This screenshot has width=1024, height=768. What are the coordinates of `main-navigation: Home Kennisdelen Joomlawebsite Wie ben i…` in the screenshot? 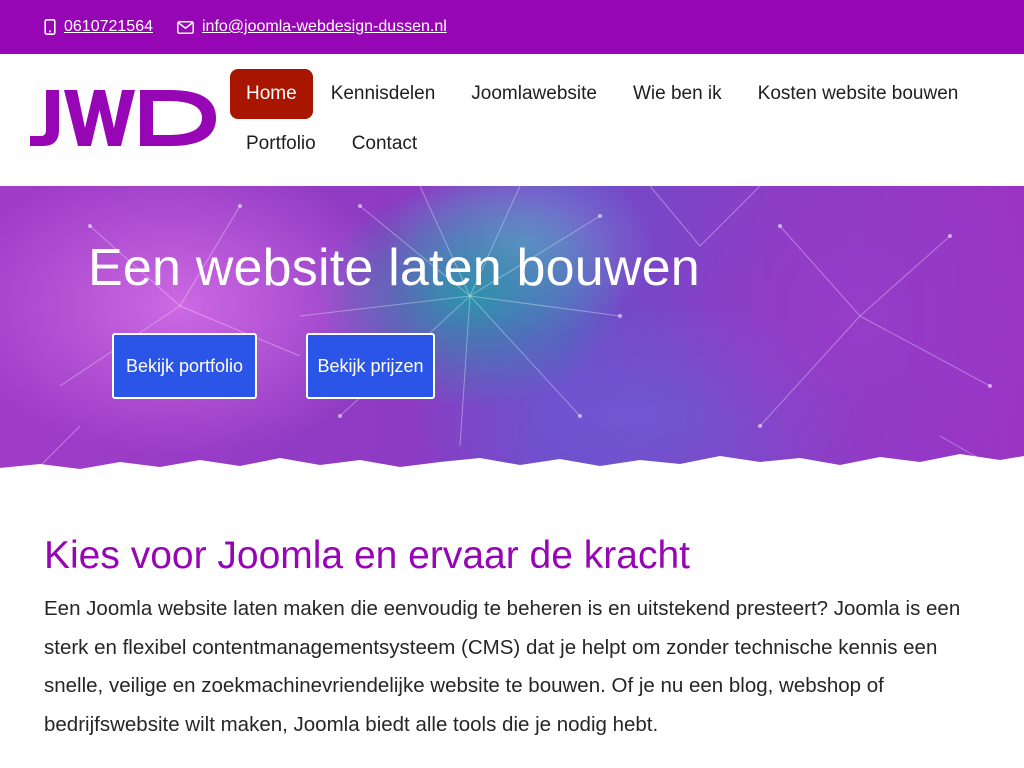 It's located at (627, 119).